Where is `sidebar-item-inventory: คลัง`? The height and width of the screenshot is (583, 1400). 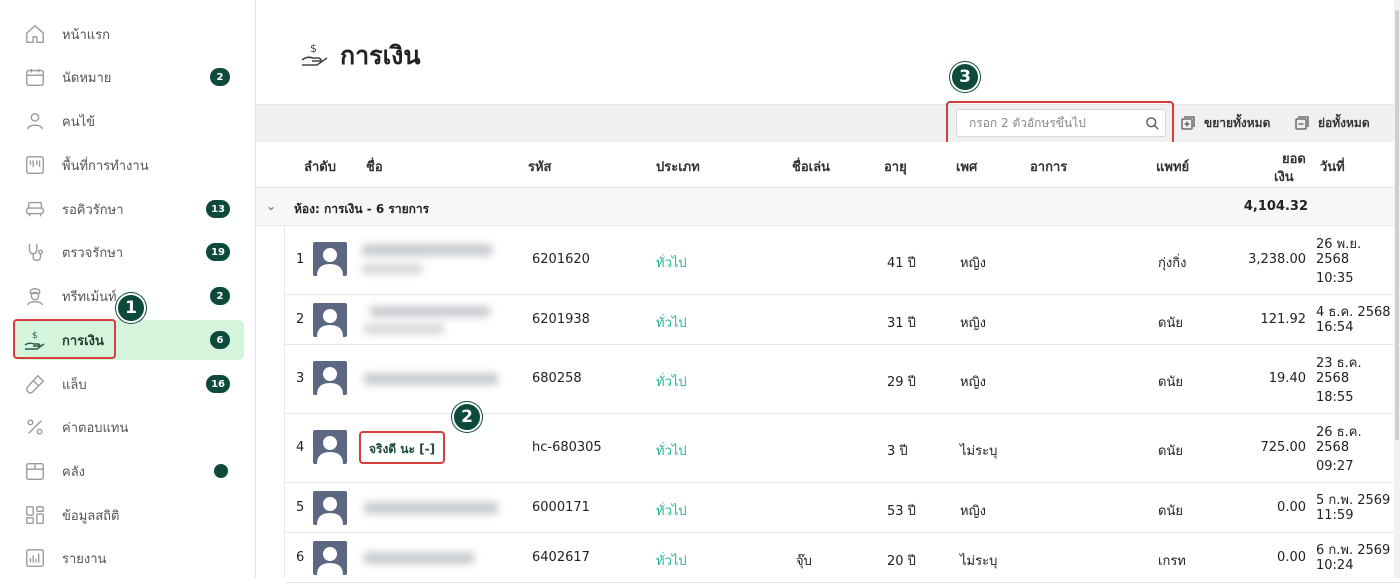 sidebar-item-inventory: คลัง is located at coordinates (129, 471).